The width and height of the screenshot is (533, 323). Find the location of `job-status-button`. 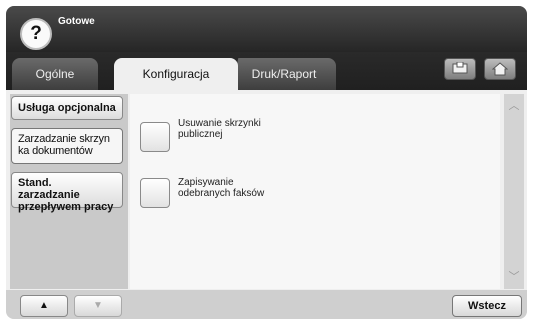

job-status-button is located at coordinates (460, 69).